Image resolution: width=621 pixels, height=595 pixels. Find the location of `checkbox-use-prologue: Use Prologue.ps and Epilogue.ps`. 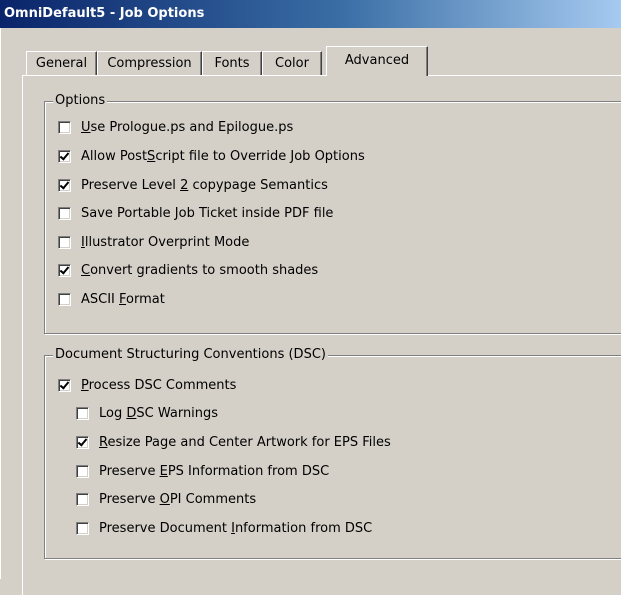

checkbox-use-prologue: Use Prologue.ps and Epilogue.ps is located at coordinates (175, 127).